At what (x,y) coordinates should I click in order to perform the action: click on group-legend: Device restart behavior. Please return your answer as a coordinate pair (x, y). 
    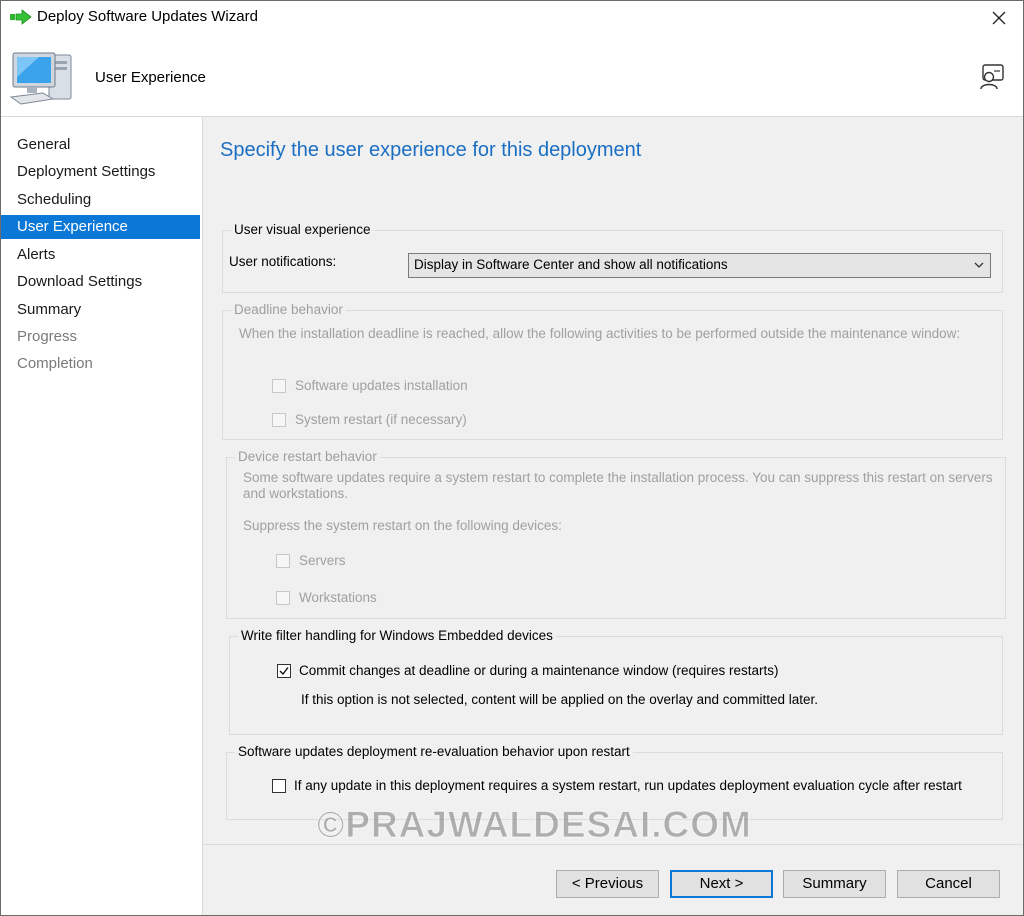
    Looking at the image, I should click on (307, 456).